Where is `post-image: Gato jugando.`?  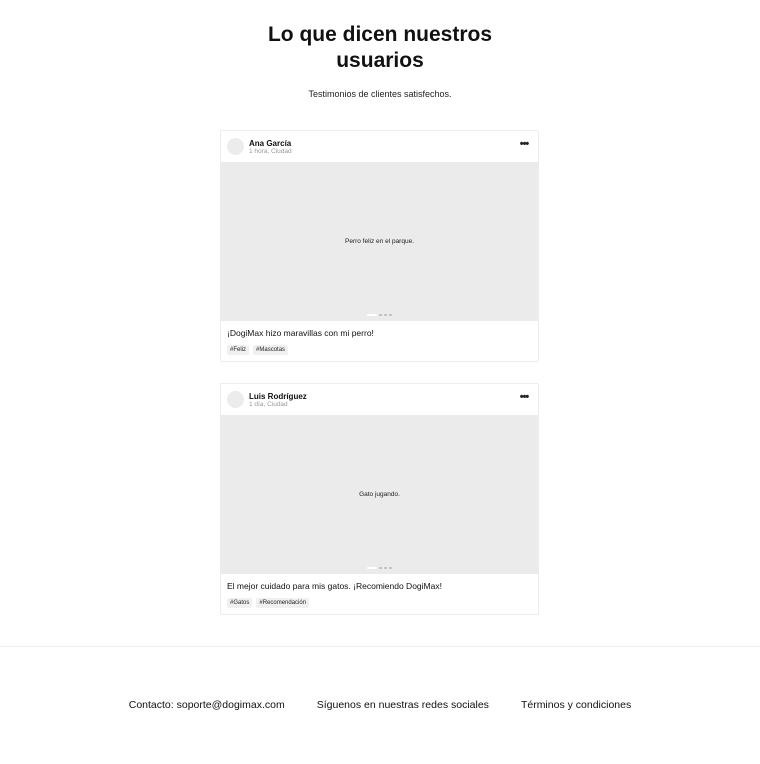
post-image: Gato jugando. is located at coordinates (379, 494).